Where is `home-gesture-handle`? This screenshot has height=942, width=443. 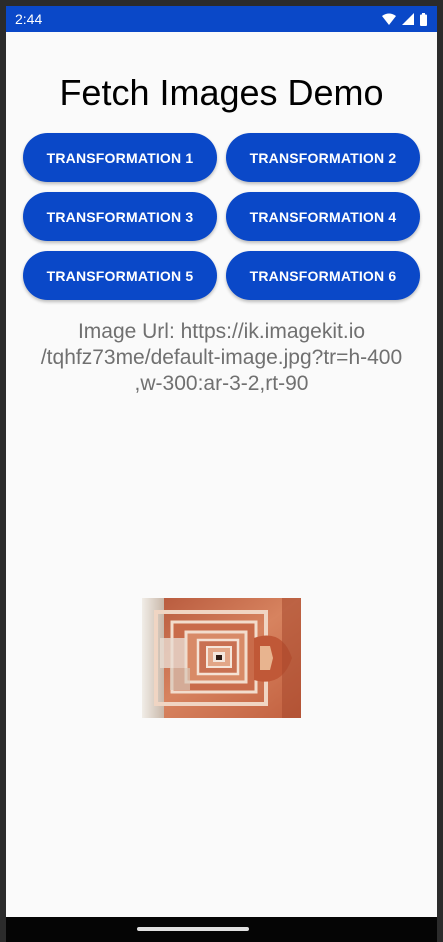
home-gesture-handle is located at coordinates (193, 929).